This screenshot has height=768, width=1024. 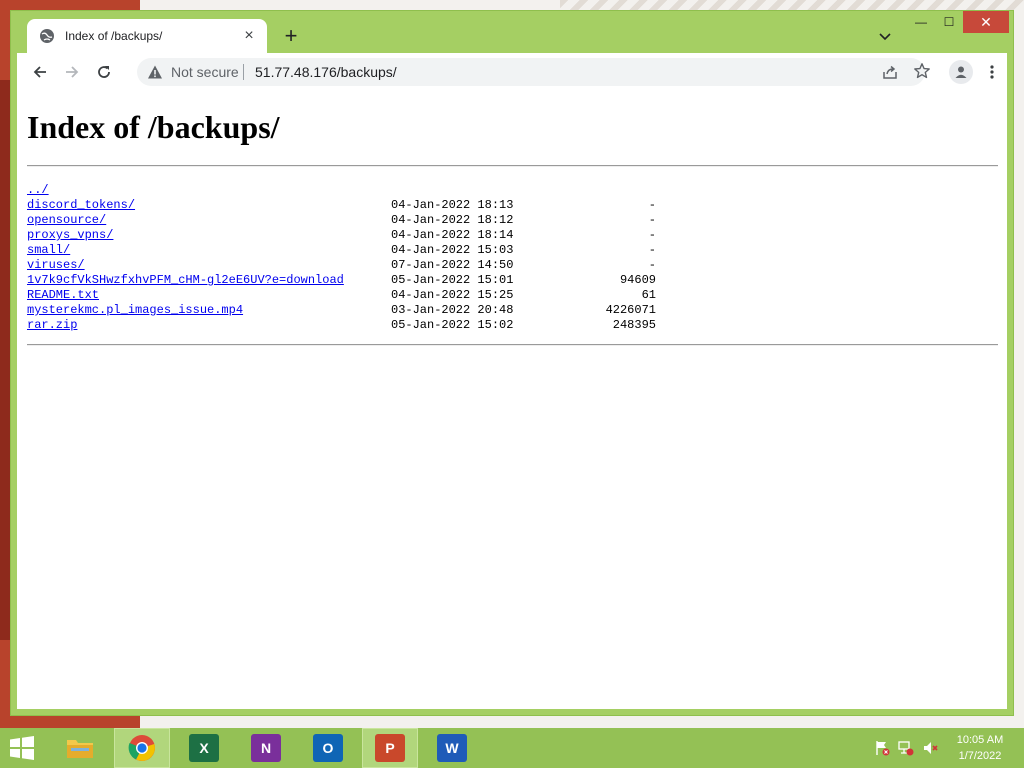 I want to click on excel-icon: X, so click(x=204, y=748).